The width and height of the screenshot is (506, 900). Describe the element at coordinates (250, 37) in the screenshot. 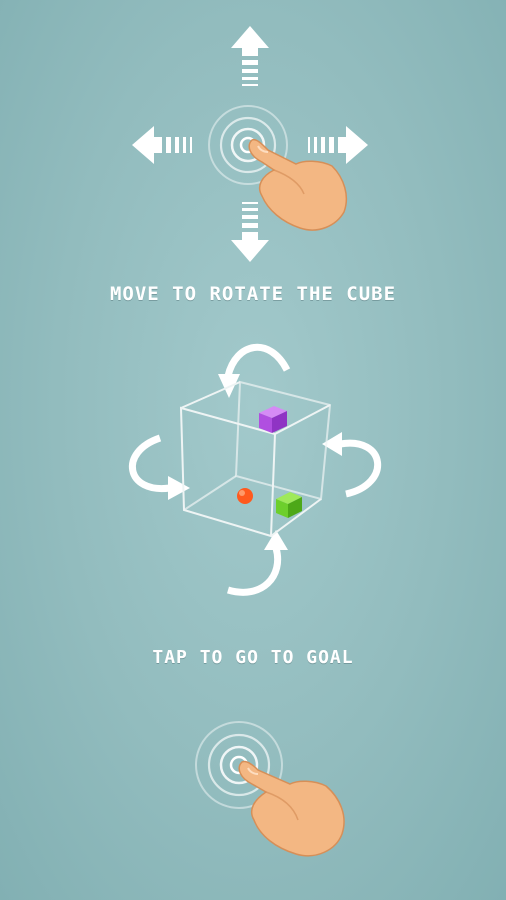

I see `arrow-up-icon` at that location.